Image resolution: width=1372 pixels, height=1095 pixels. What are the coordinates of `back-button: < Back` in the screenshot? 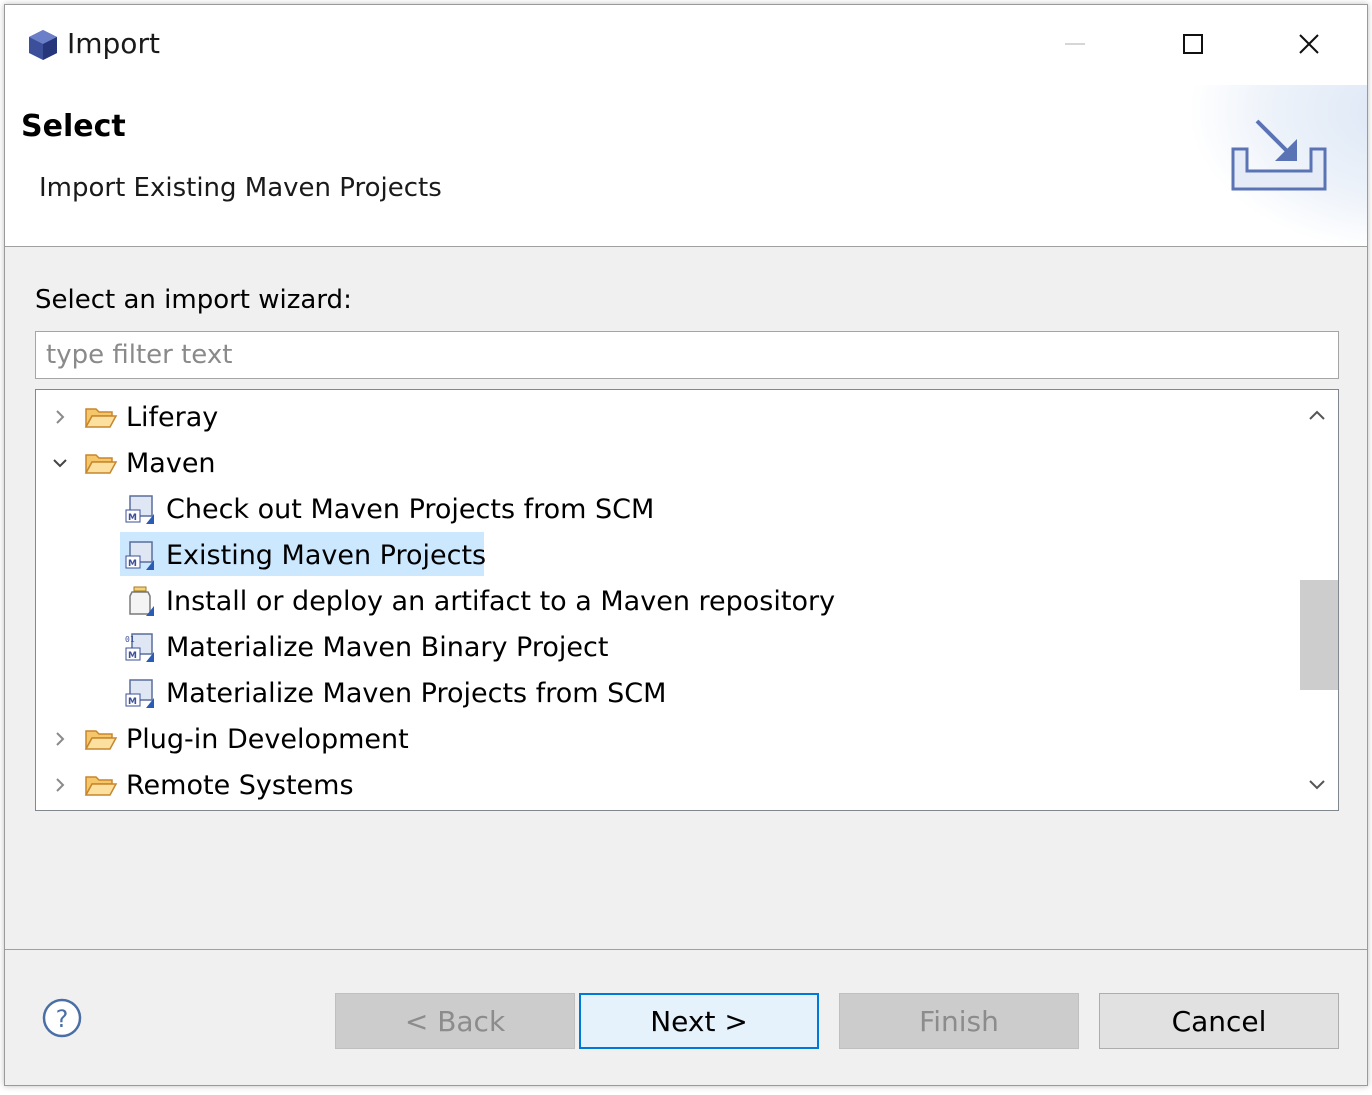 It's located at (455, 1021).